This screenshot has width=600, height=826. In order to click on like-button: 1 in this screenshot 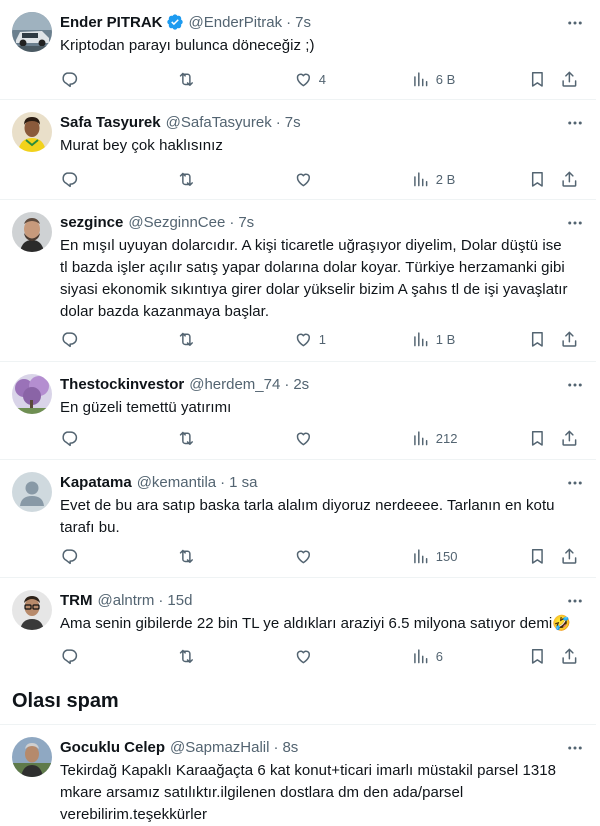, I will do `click(310, 339)`.